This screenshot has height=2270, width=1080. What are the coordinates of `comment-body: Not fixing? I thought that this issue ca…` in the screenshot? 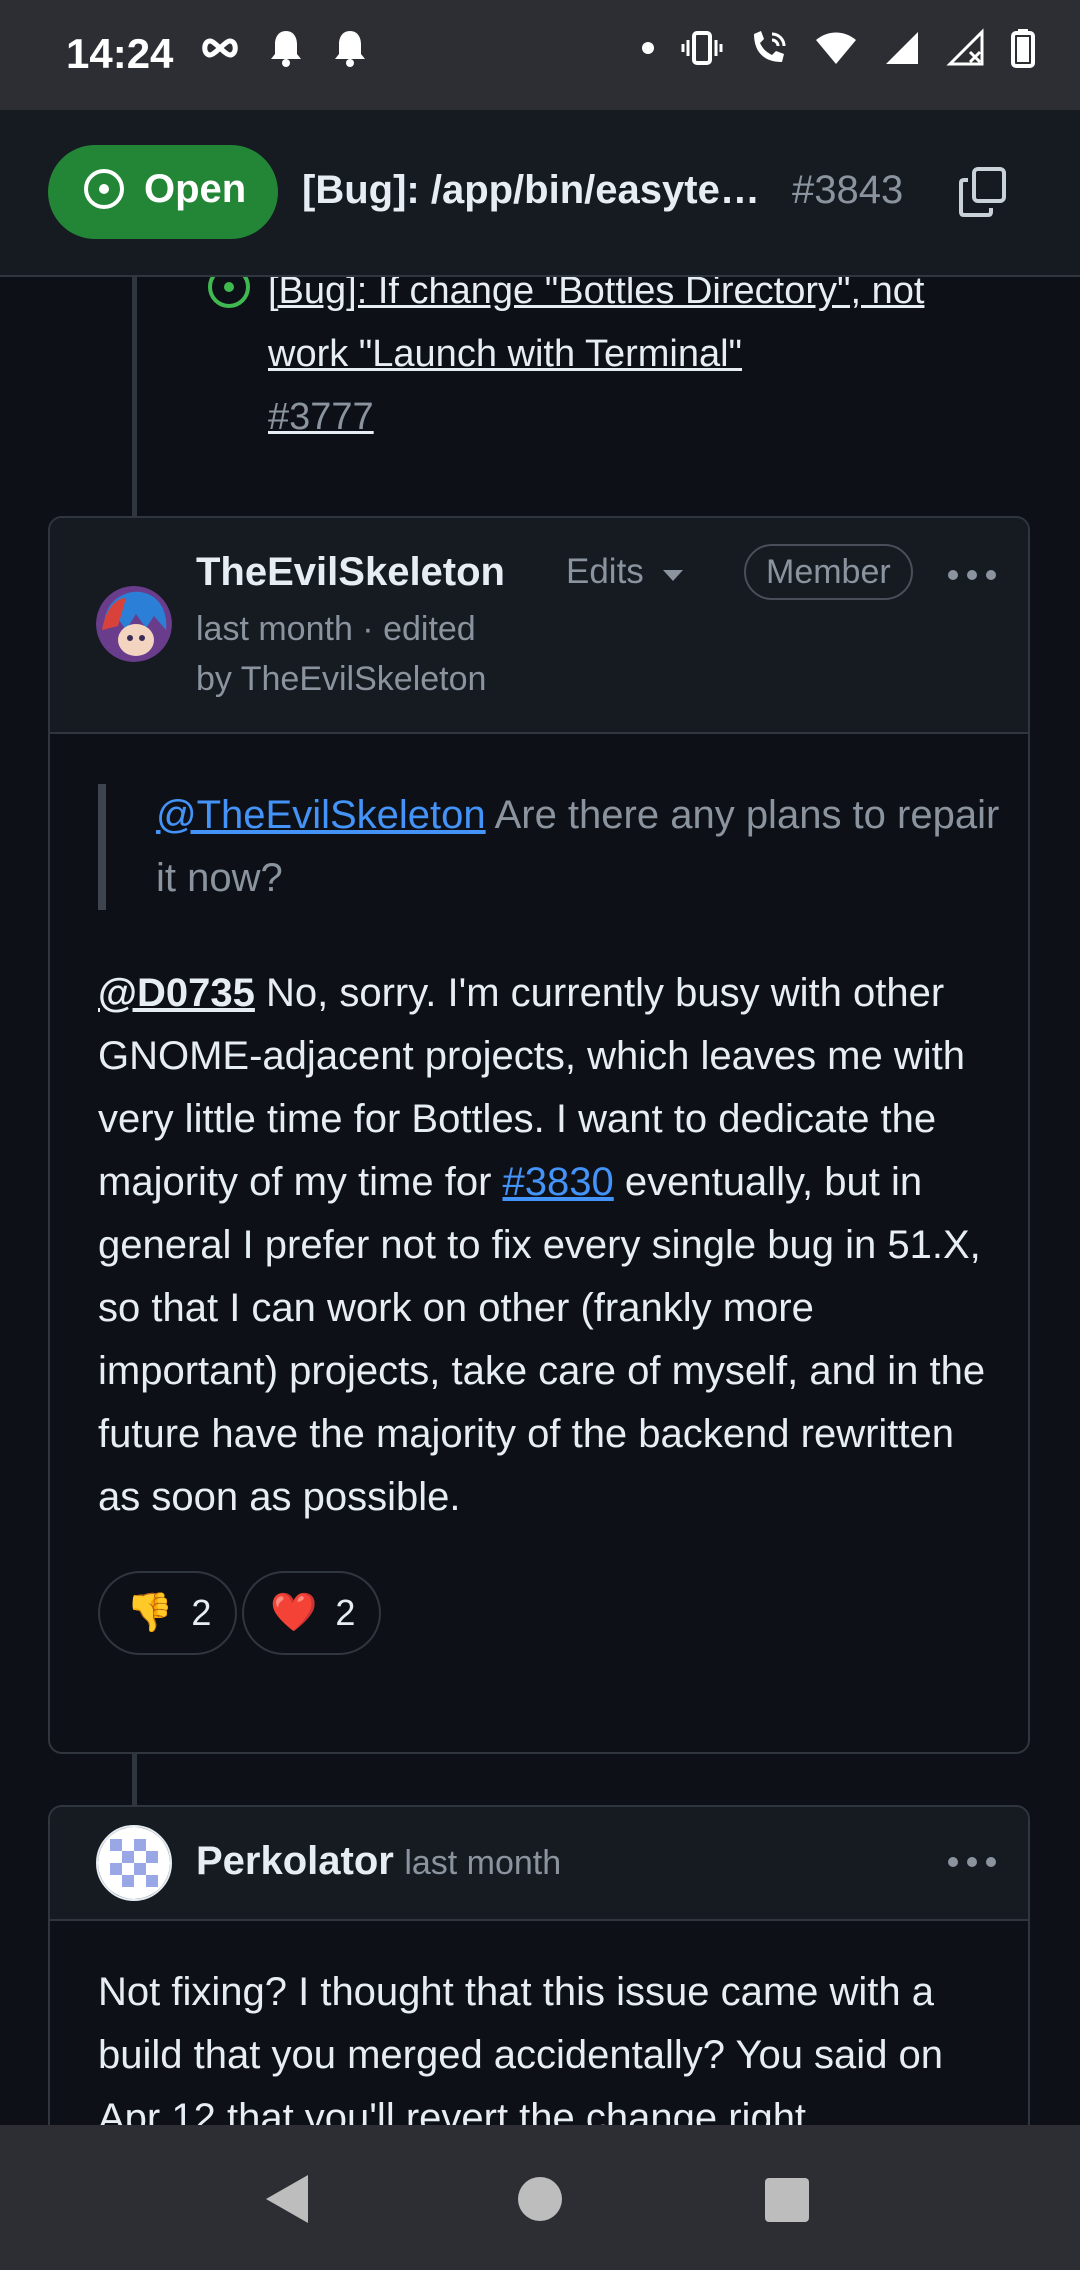 It's located at (521, 2055).